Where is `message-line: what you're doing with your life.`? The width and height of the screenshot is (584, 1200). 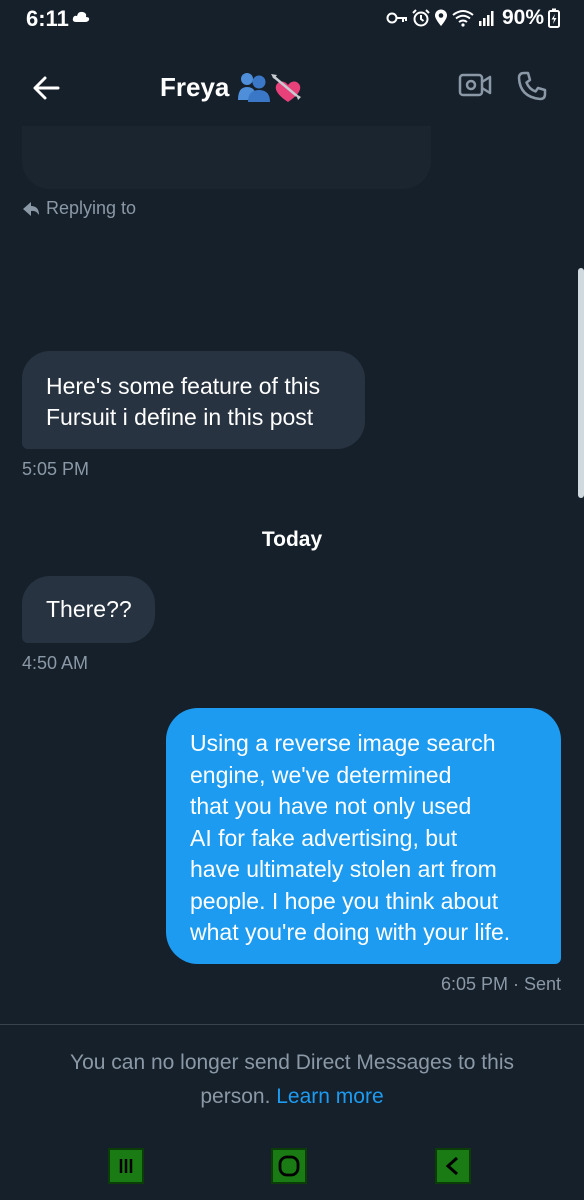
message-line: what you're doing with your life. is located at coordinates (350, 932).